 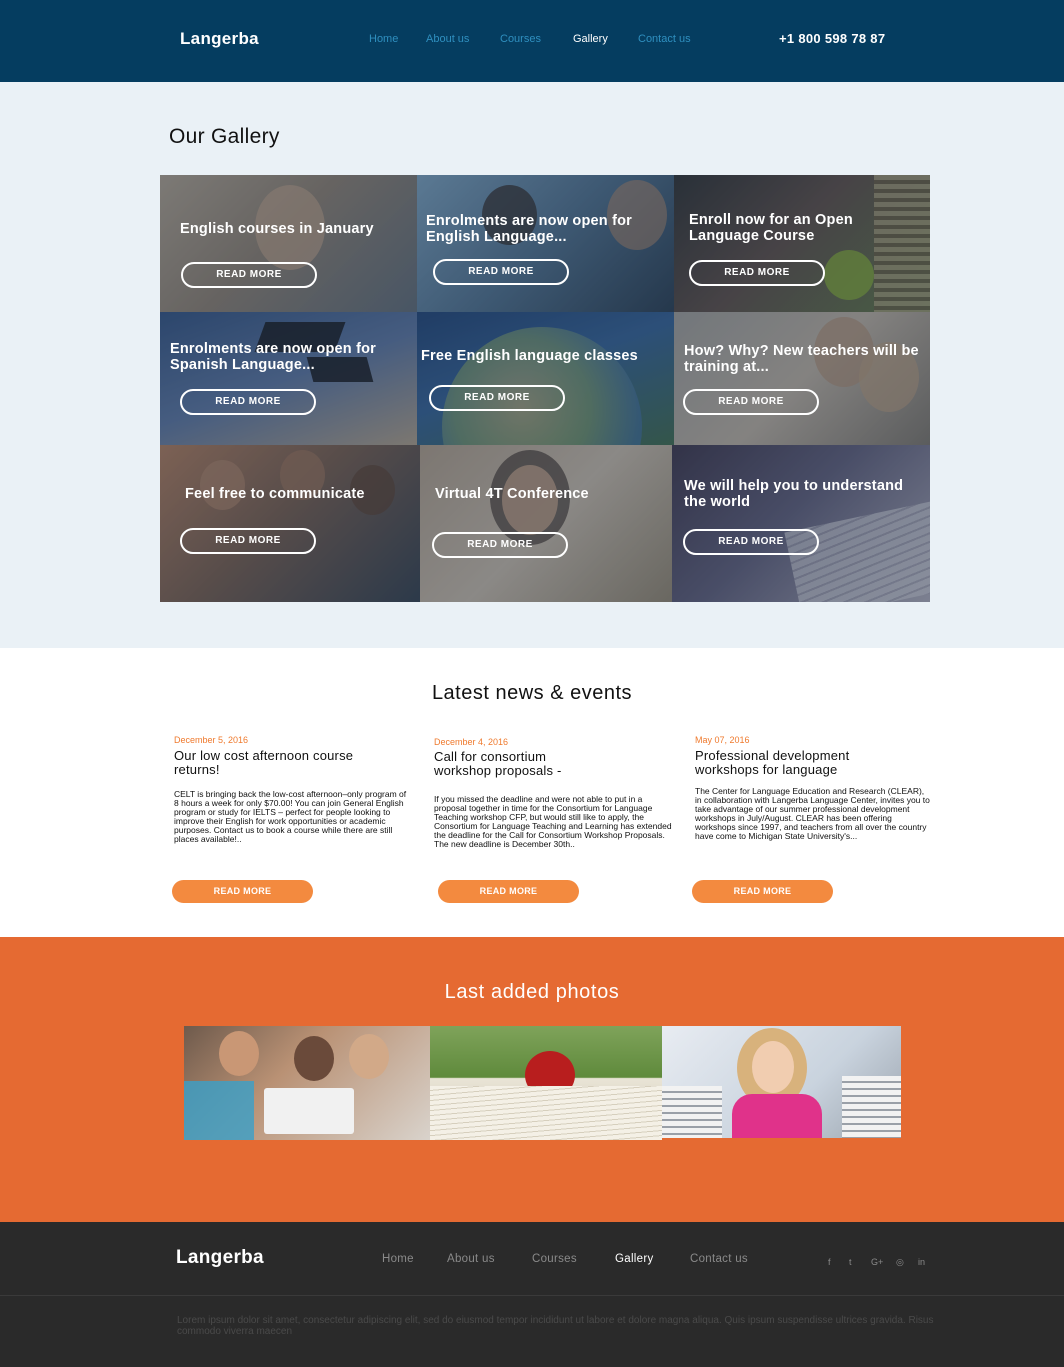 What do you see at coordinates (529, 356) in the screenshot?
I see `gallery-caption: Free English language classes` at bounding box center [529, 356].